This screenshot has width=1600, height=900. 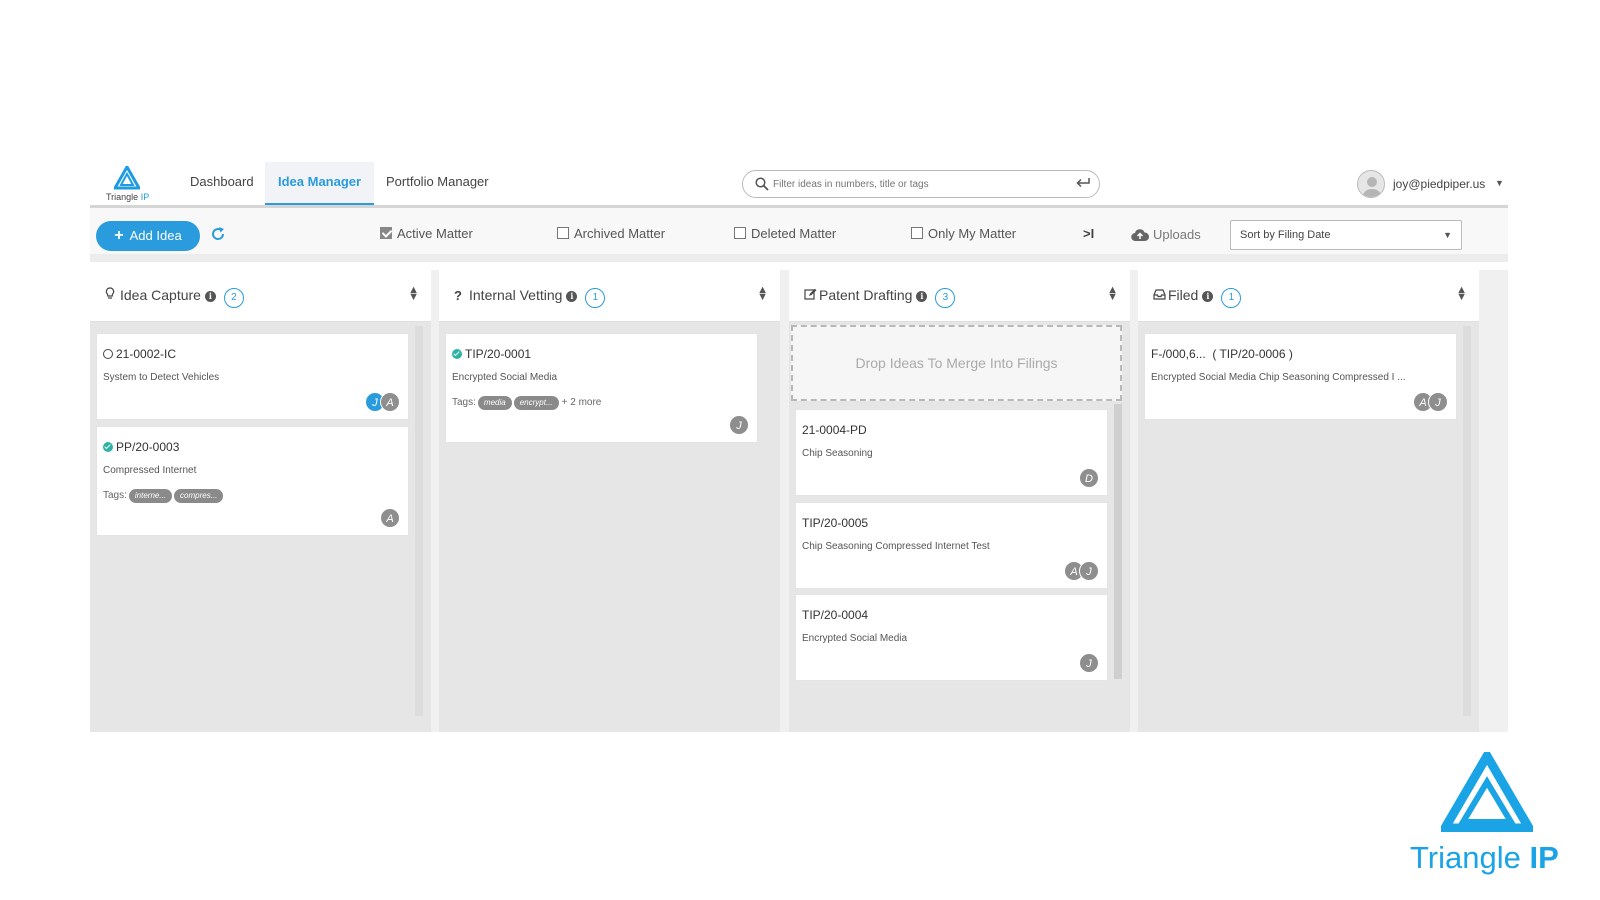 I want to click on app-logo: Triangle IP, so click(x=129, y=185).